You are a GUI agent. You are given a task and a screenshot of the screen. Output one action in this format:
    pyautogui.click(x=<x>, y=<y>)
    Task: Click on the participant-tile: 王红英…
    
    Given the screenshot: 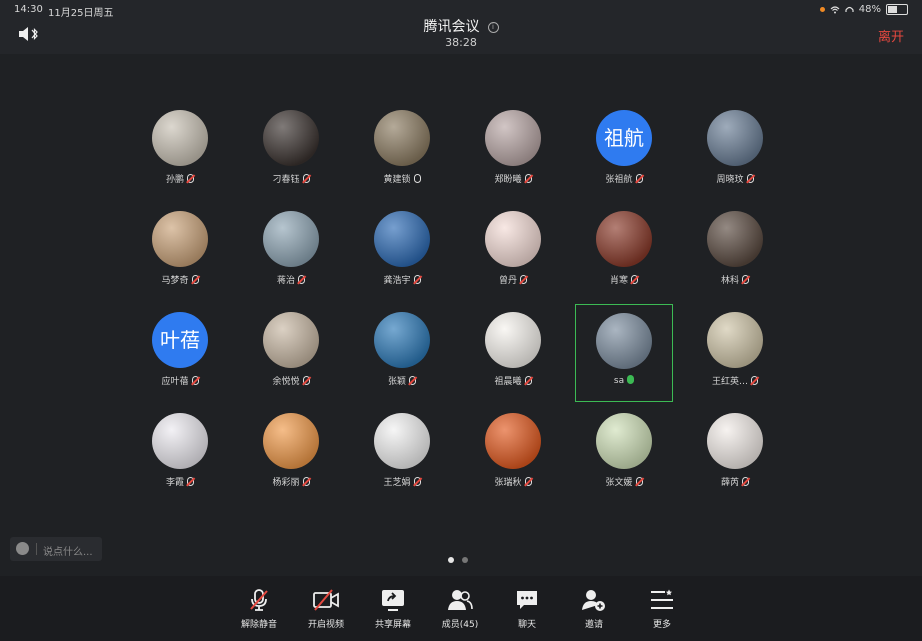 What is the action you would take?
    pyautogui.click(x=735, y=361)
    